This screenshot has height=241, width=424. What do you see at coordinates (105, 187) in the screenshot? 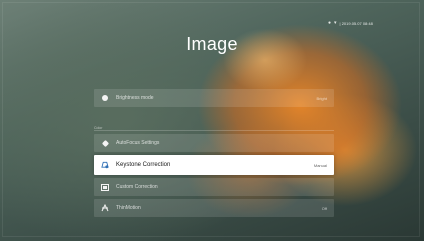
I see `custom-correction-icon` at bounding box center [105, 187].